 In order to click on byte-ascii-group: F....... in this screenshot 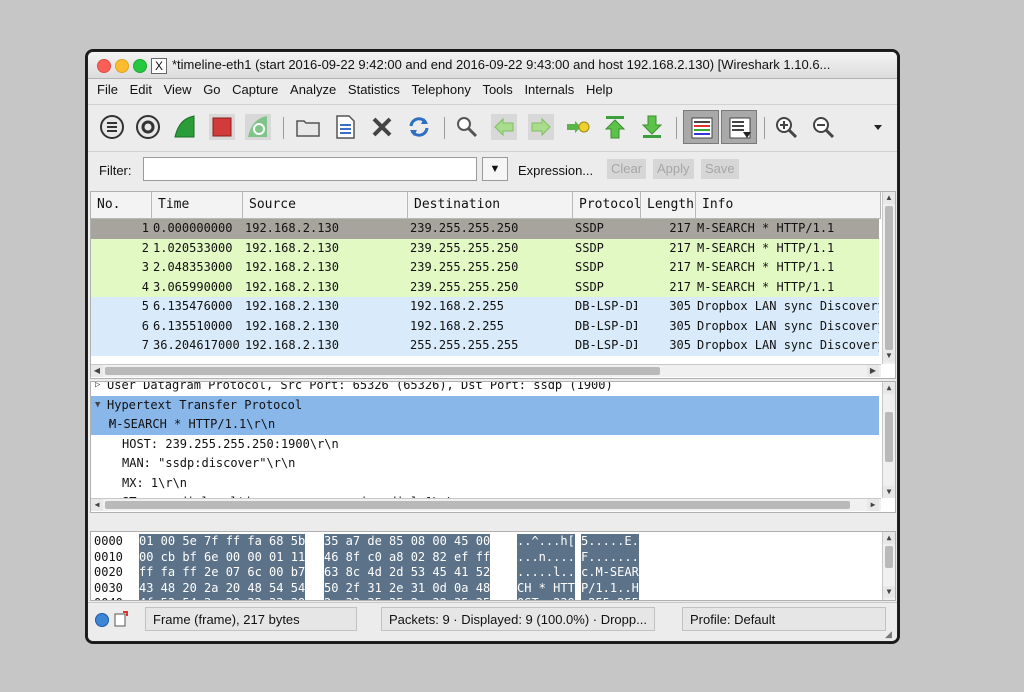, I will do `click(610, 557)`.